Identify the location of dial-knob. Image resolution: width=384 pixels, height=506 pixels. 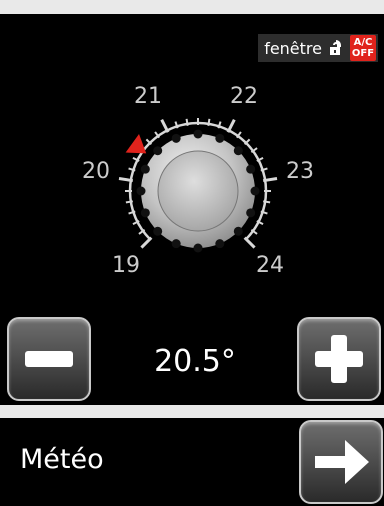
(198, 191).